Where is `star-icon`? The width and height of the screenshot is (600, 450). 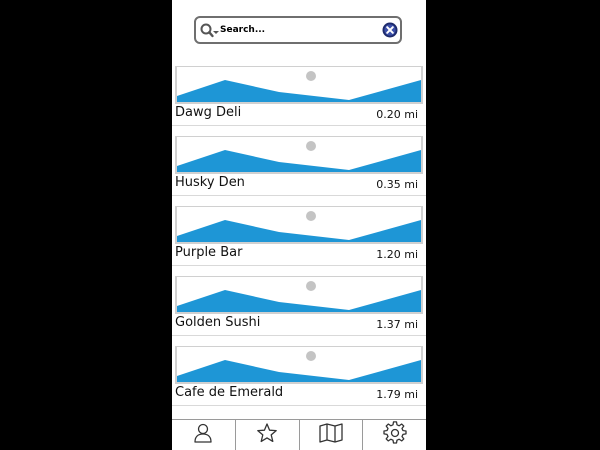
star-icon is located at coordinates (267, 435).